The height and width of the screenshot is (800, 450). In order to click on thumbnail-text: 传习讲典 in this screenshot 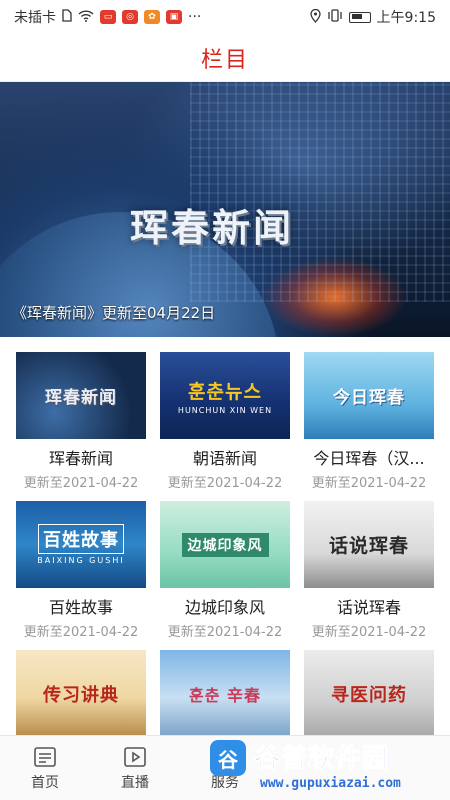, I will do `click(81, 695)`.